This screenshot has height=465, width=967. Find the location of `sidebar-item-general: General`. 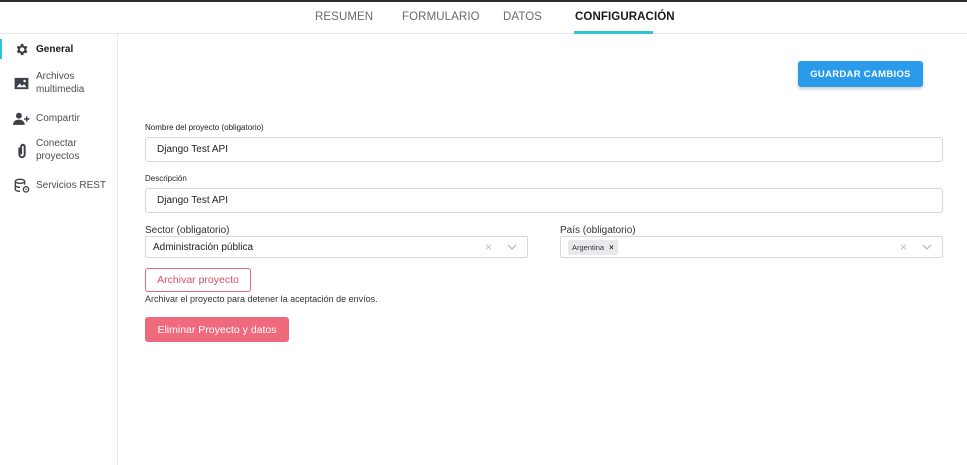

sidebar-item-general: General is located at coordinates (58, 49).